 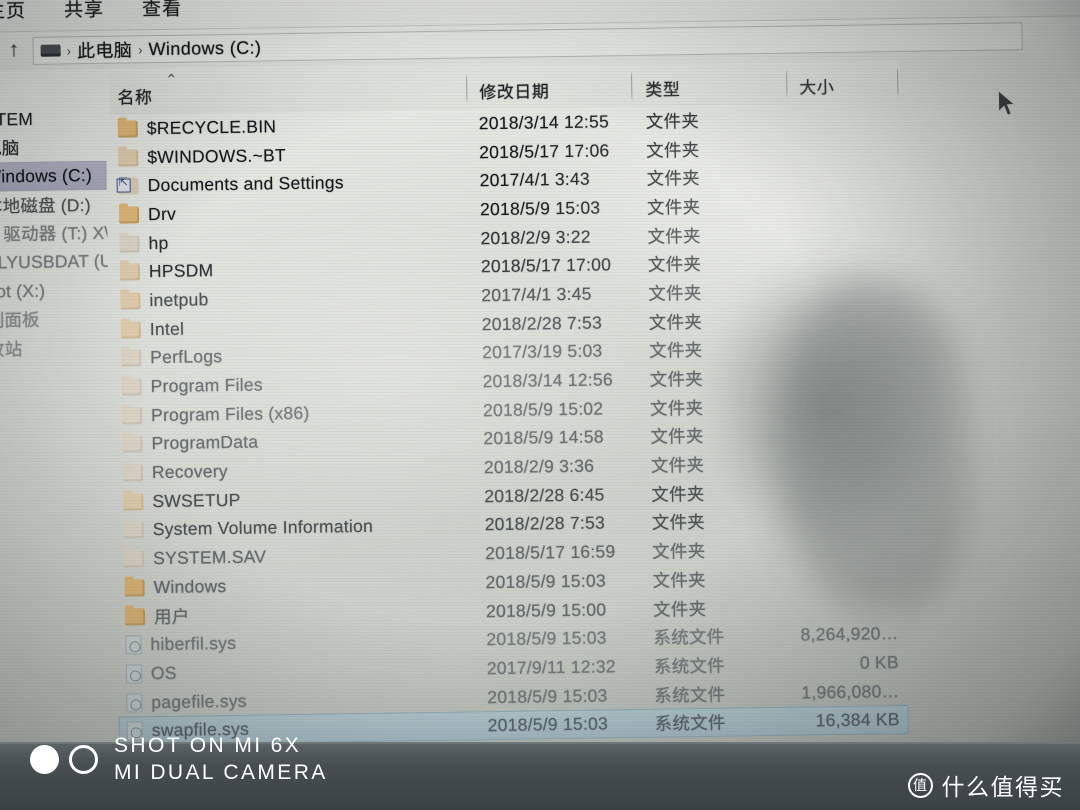 What do you see at coordinates (293, 499) in the screenshot?
I see `cell-name: SWSETUP` at bounding box center [293, 499].